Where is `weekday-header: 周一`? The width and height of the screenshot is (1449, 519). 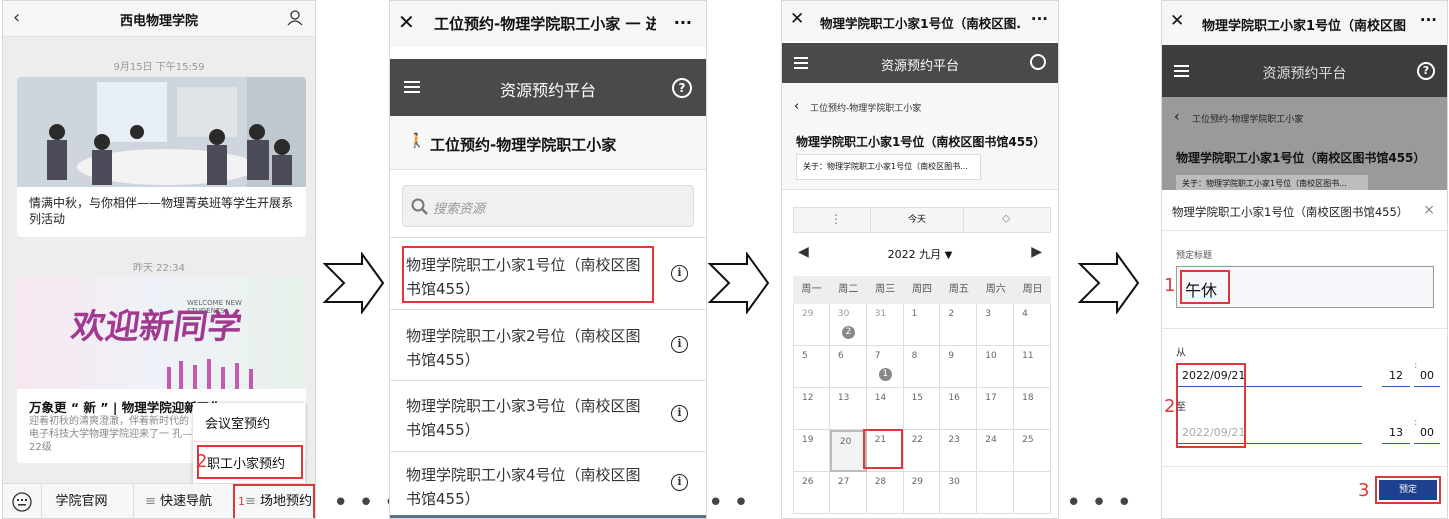
weekday-header: 周一 is located at coordinates (811, 290).